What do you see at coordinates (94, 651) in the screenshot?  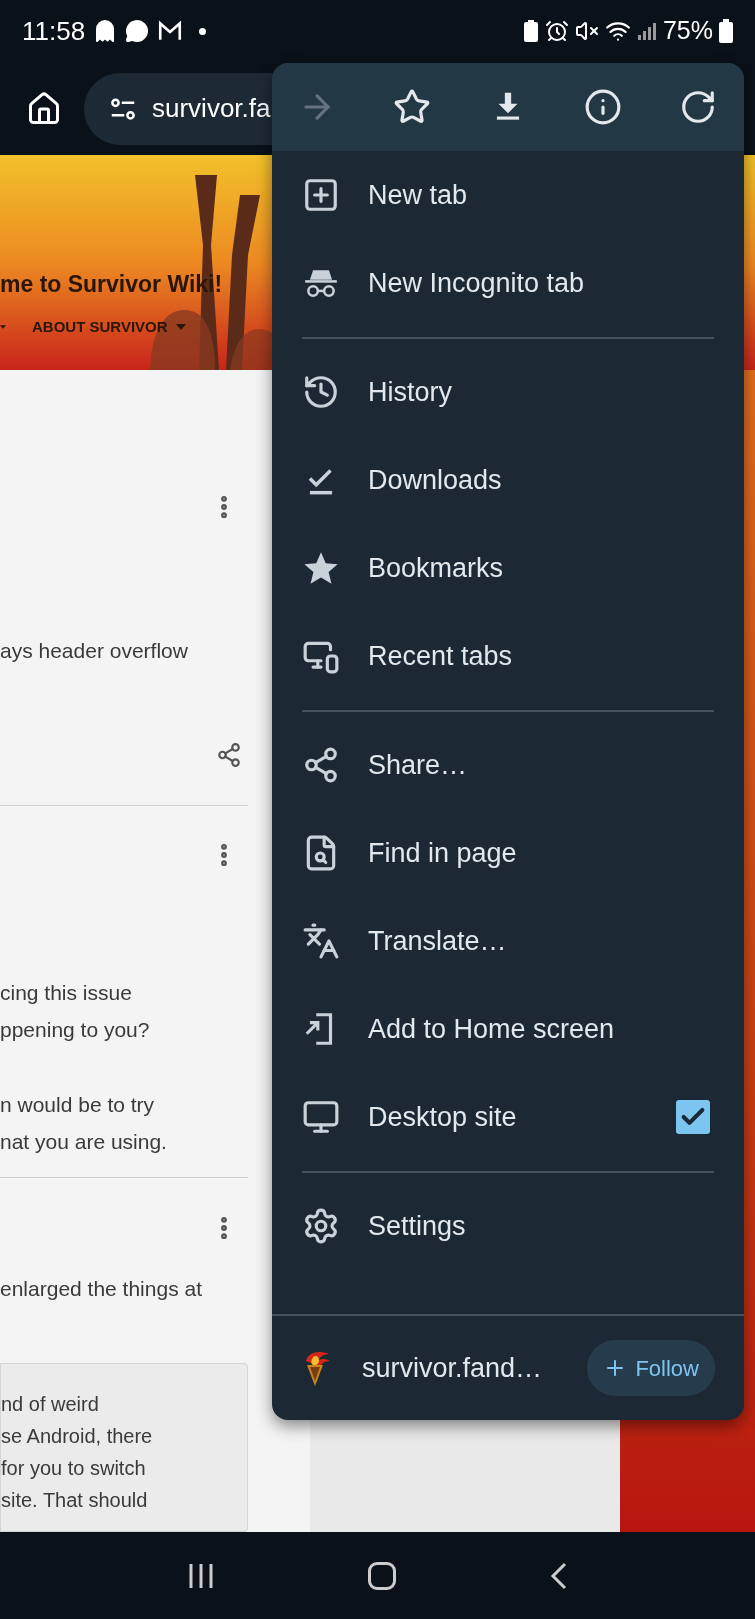 I see `post-text: ays header overflow` at bounding box center [94, 651].